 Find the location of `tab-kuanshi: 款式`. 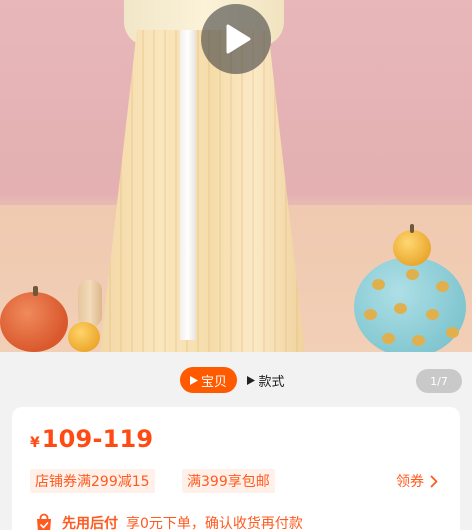

tab-kuanshi: 款式 is located at coordinates (266, 380).